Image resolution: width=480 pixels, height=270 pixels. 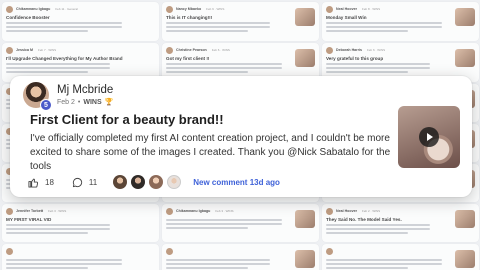 What do you see at coordinates (400, 219) in the screenshot?
I see `feed-post-title: They Said No. The Model Said Yes.` at bounding box center [400, 219].